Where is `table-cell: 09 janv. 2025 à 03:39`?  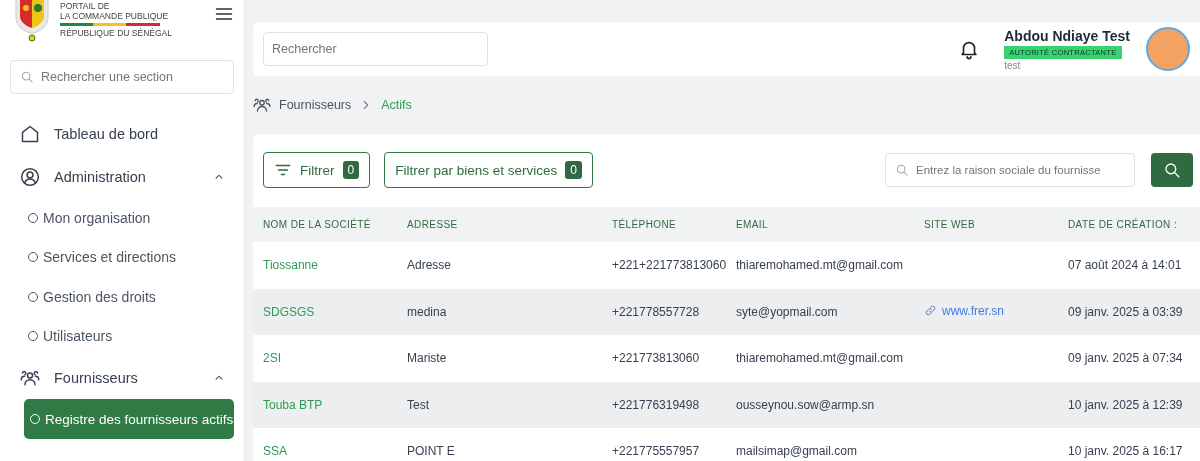
table-cell: 09 janv. 2025 à 03:39 is located at coordinates (1129, 311).